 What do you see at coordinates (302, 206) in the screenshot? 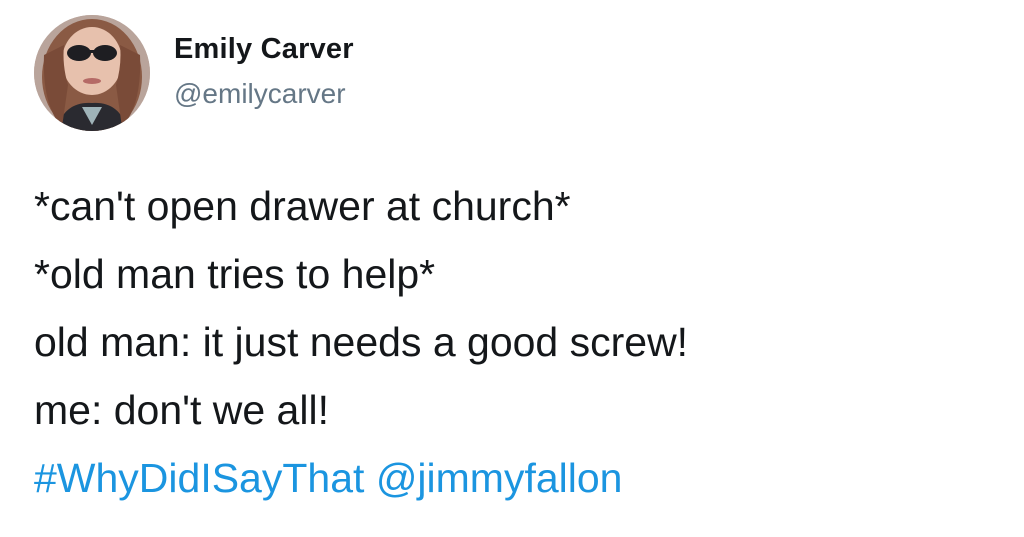
I see `tweet-line: *can't open drawer at church*` at bounding box center [302, 206].